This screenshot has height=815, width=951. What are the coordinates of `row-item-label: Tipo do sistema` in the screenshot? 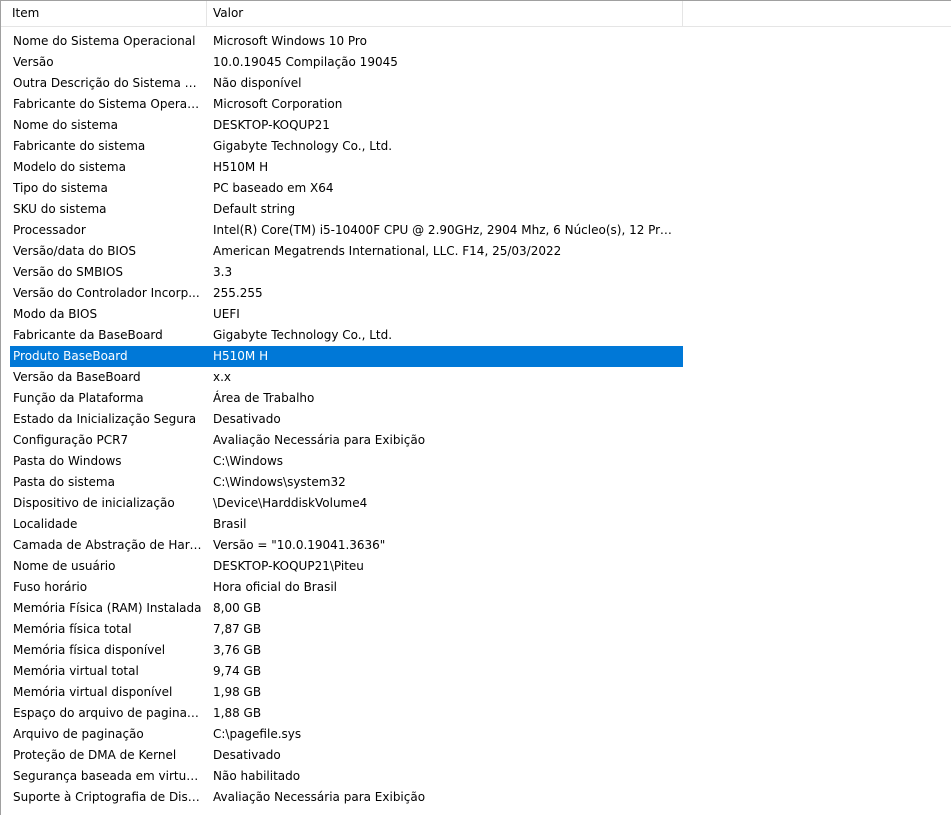 It's located at (60, 188).